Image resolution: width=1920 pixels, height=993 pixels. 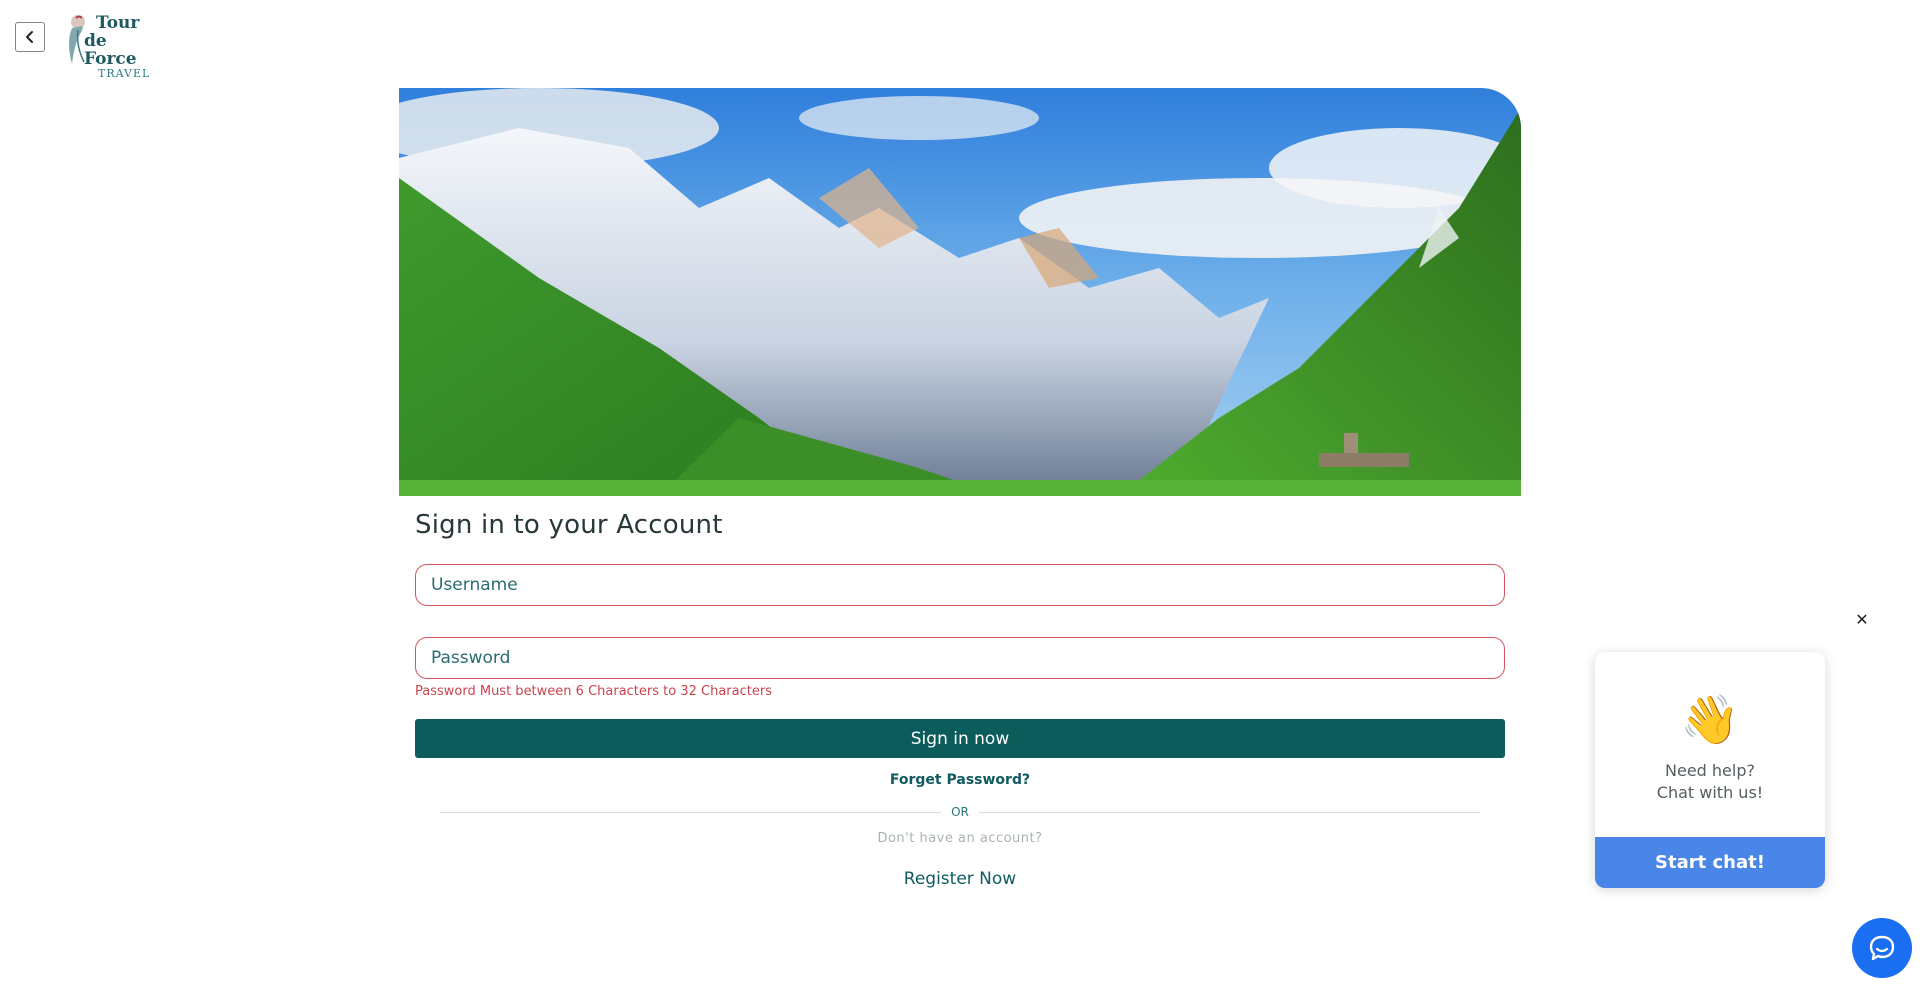 What do you see at coordinates (960, 658) in the screenshot?
I see `password-input` at bounding box center [960, 658].